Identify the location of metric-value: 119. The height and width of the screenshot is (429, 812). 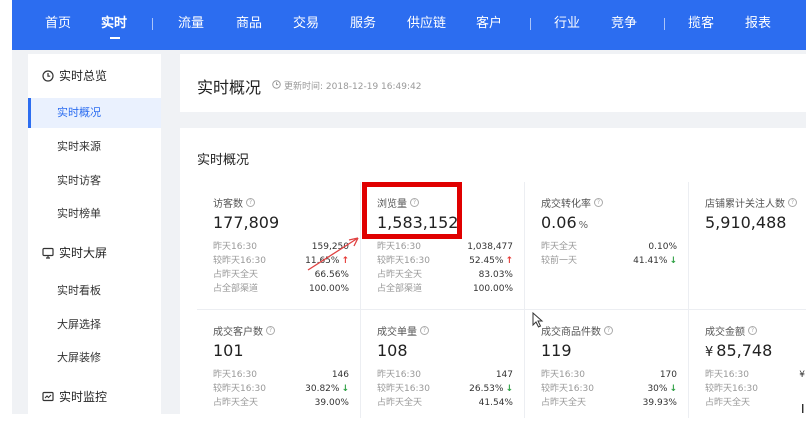
(556, 350).